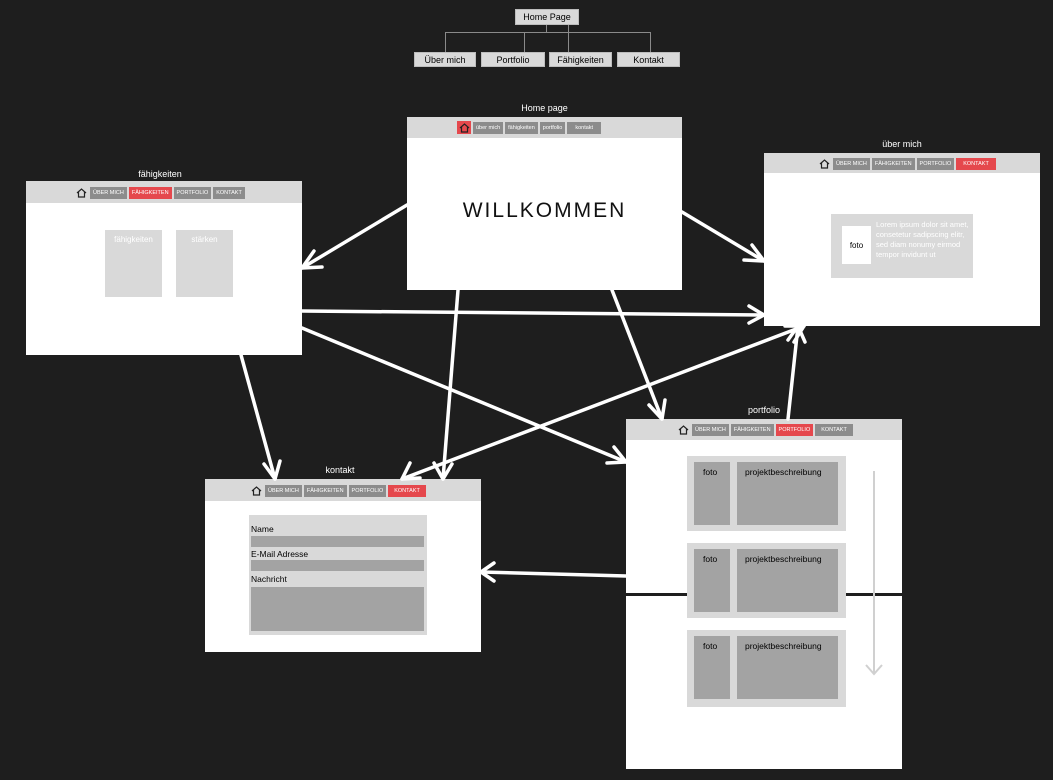 The height and width of the screenshot is (780, 1053). Describe the element at coordinates (533, 314) in the screenshot. I see `arrow-faehigkeiten-to-ueber-mich` at that location.